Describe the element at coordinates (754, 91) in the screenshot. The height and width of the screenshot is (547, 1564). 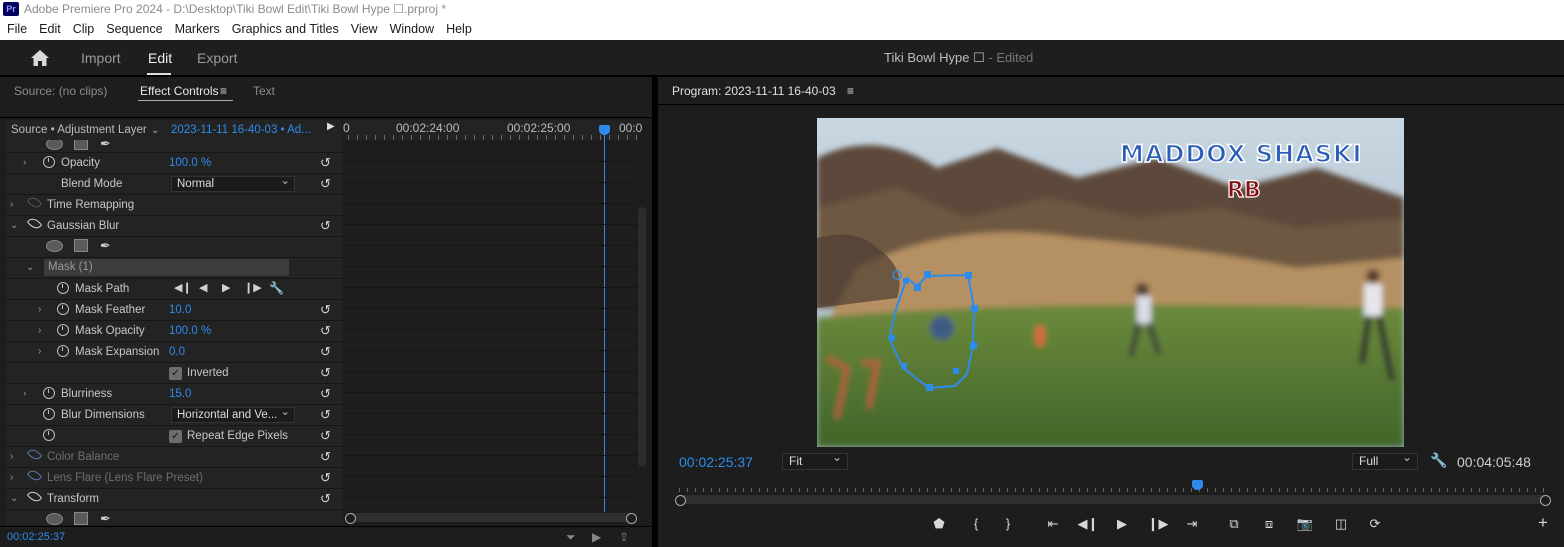
I see `program-title-label: Program: 2023-11-11 16-40-03` at that location.